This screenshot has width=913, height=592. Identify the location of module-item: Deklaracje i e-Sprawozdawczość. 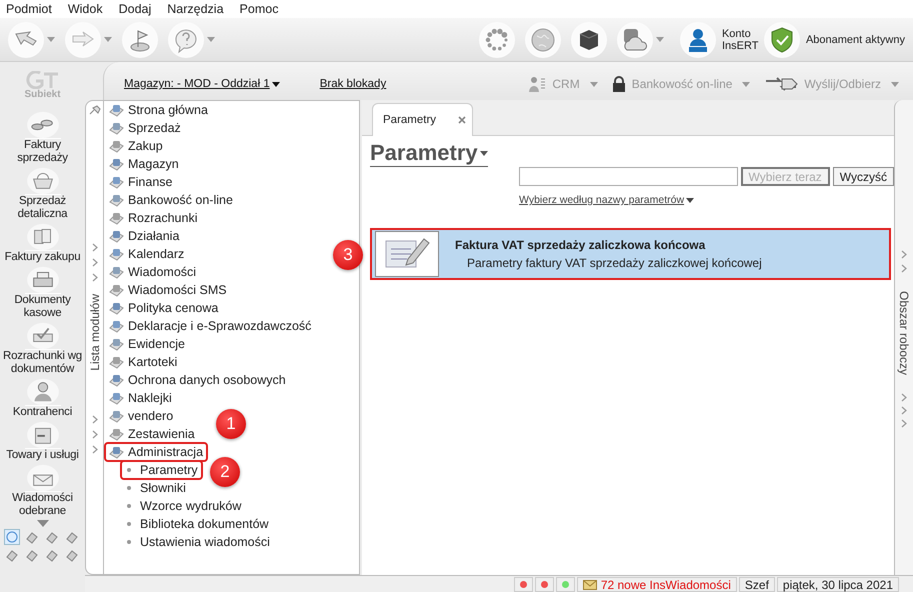
(210, 326).